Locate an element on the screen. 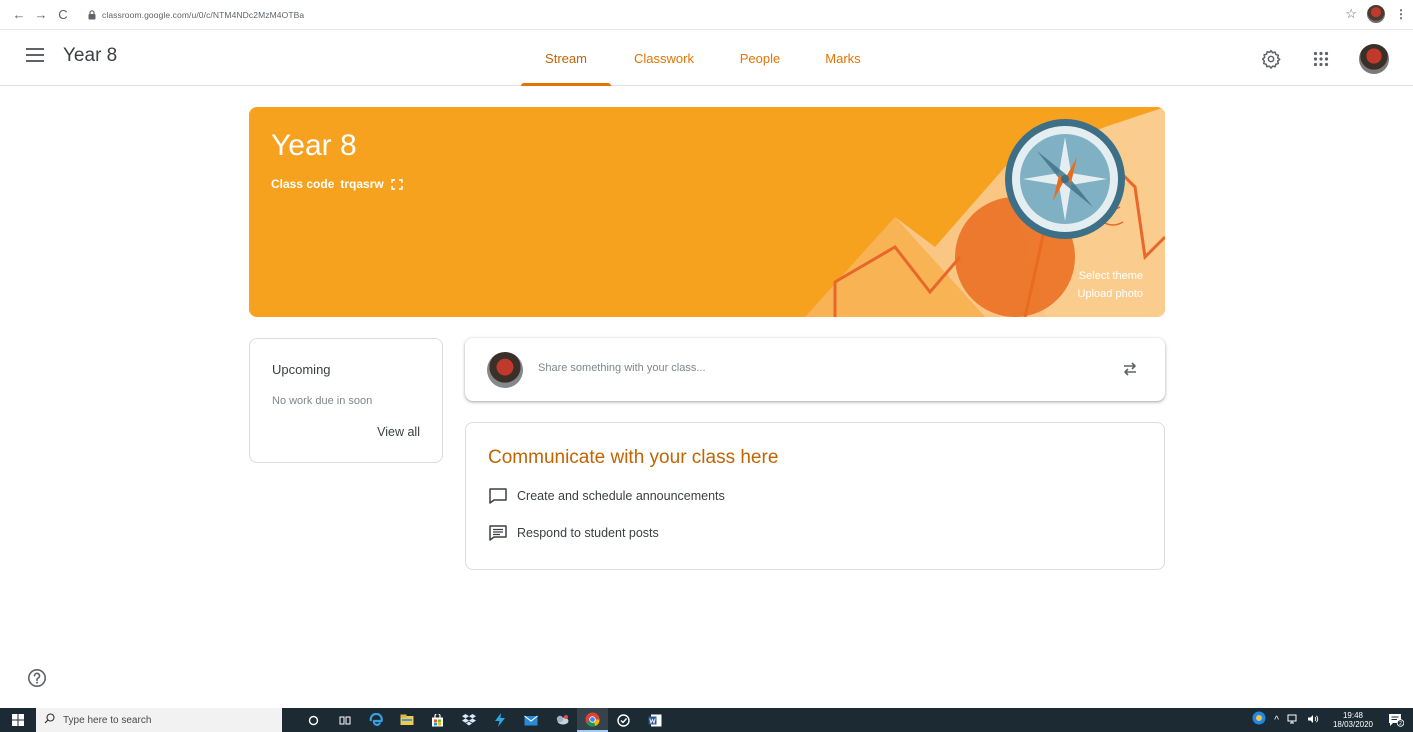  browser-profile-avatar is located at coordinates (1376, 14).